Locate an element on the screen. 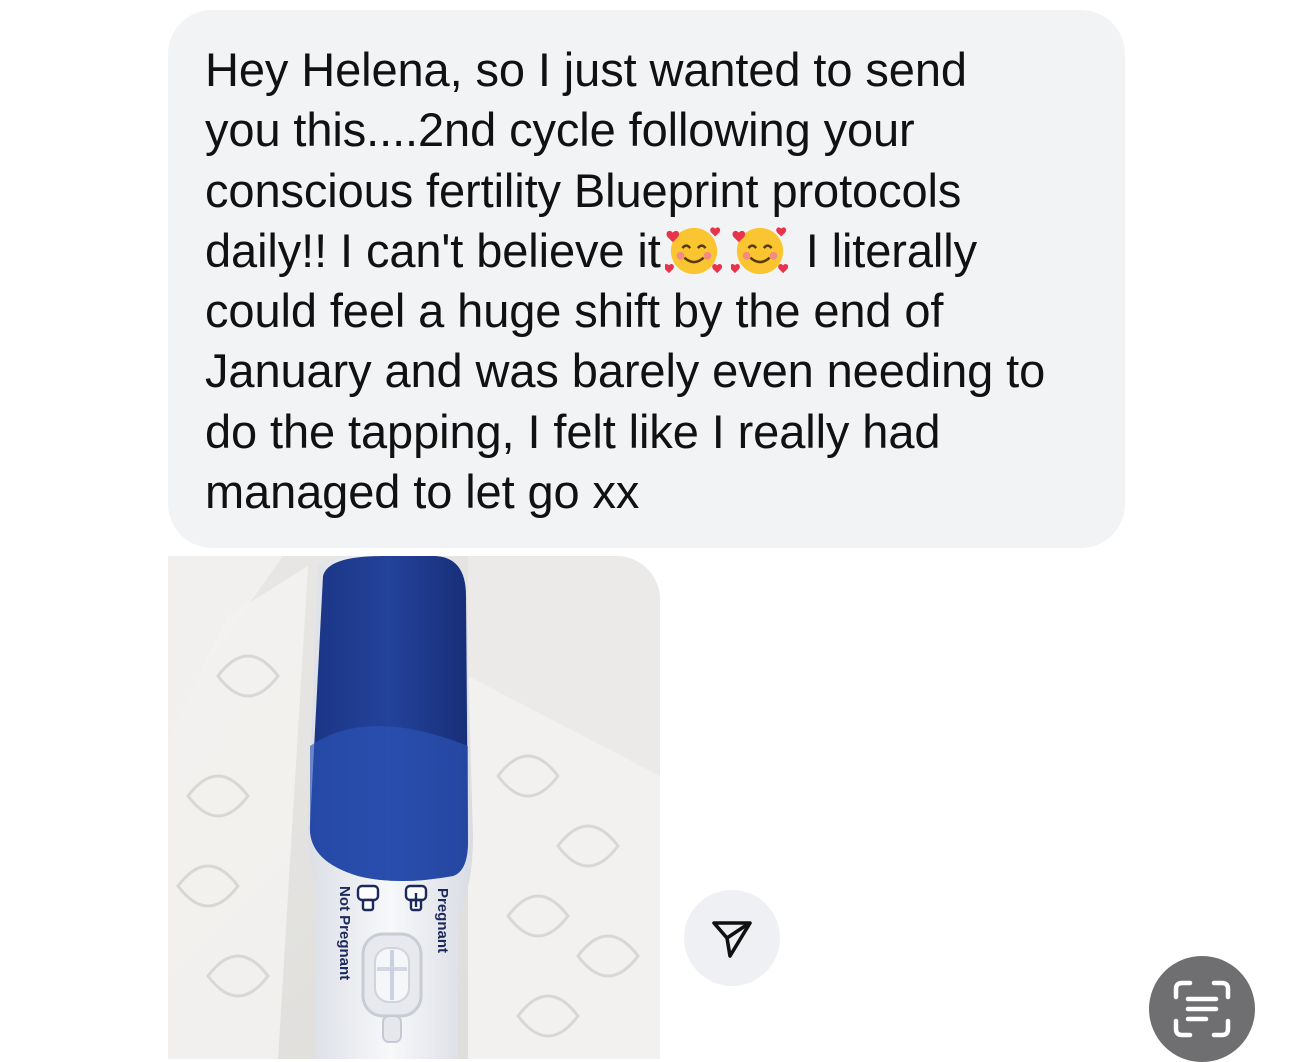 This screenshot has width=1290, height=1062. share-button is located at coordinates (732, 938).